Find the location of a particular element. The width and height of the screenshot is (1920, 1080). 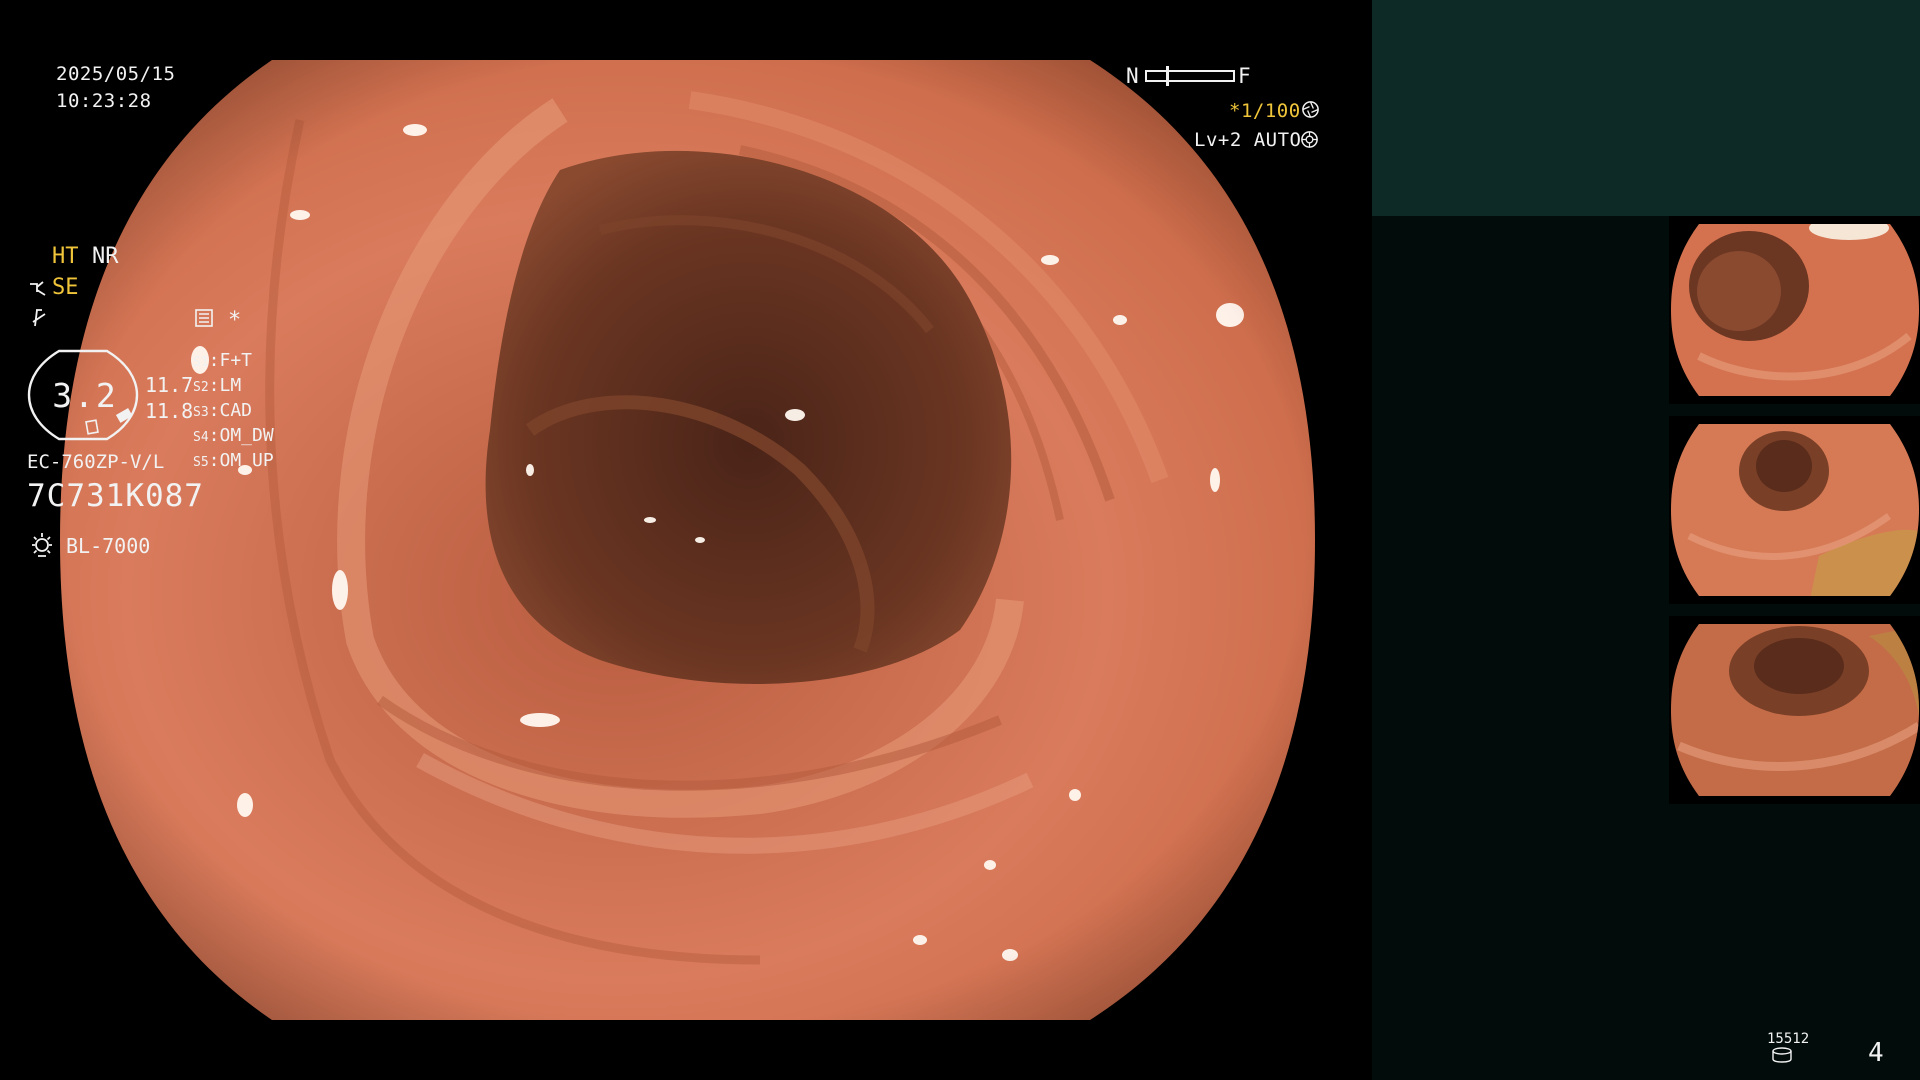

switch-4: S4:OM_DW is located at coordinates (233, 435).